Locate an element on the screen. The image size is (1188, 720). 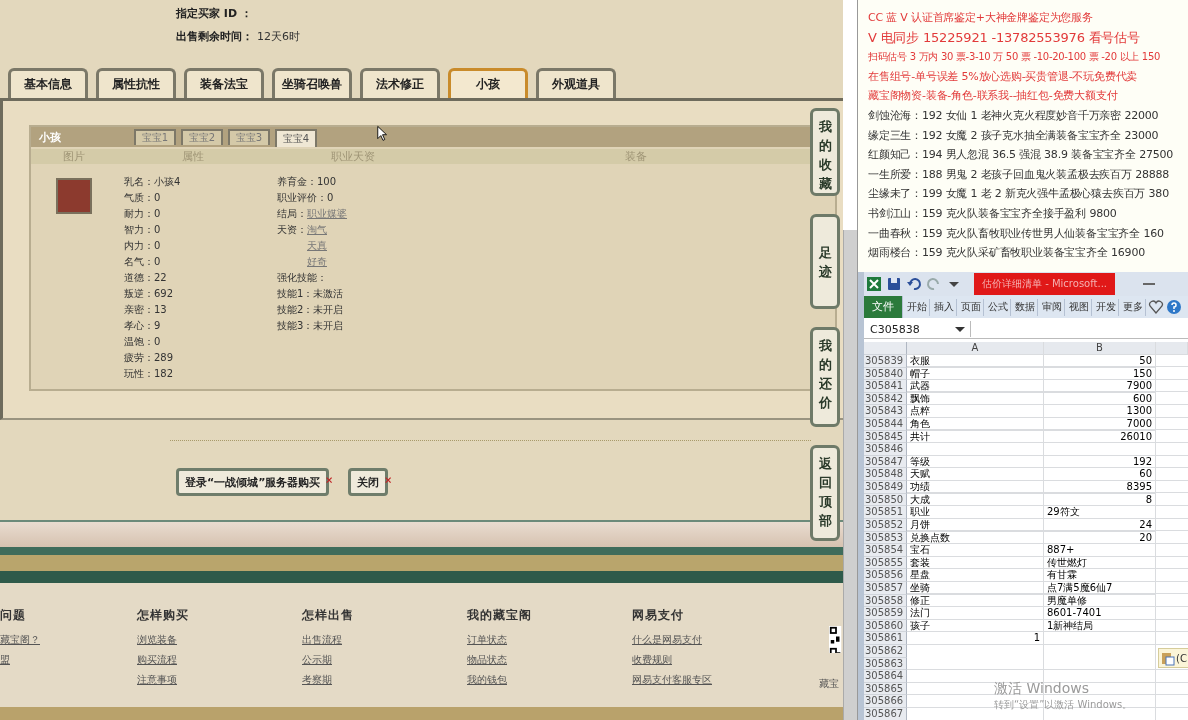
baby-tab: 宝宝4 is located at coordinates (296, 138).